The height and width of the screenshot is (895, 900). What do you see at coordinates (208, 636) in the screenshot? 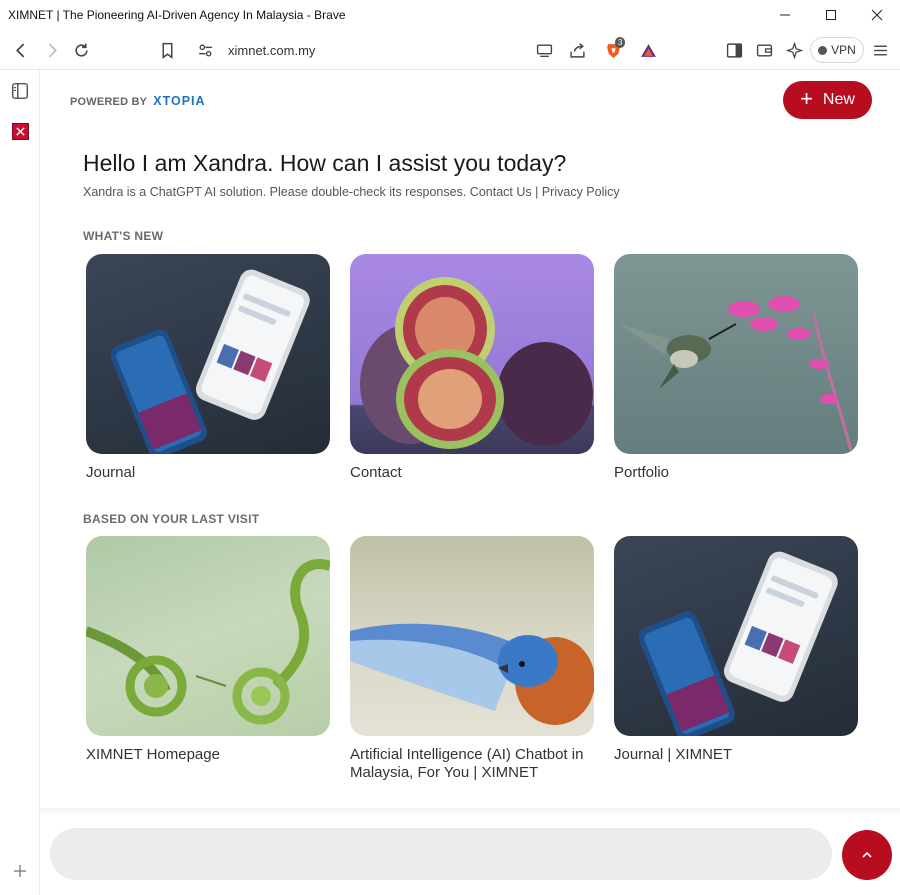
I see `fern-image` at bounding box center [208, 636].